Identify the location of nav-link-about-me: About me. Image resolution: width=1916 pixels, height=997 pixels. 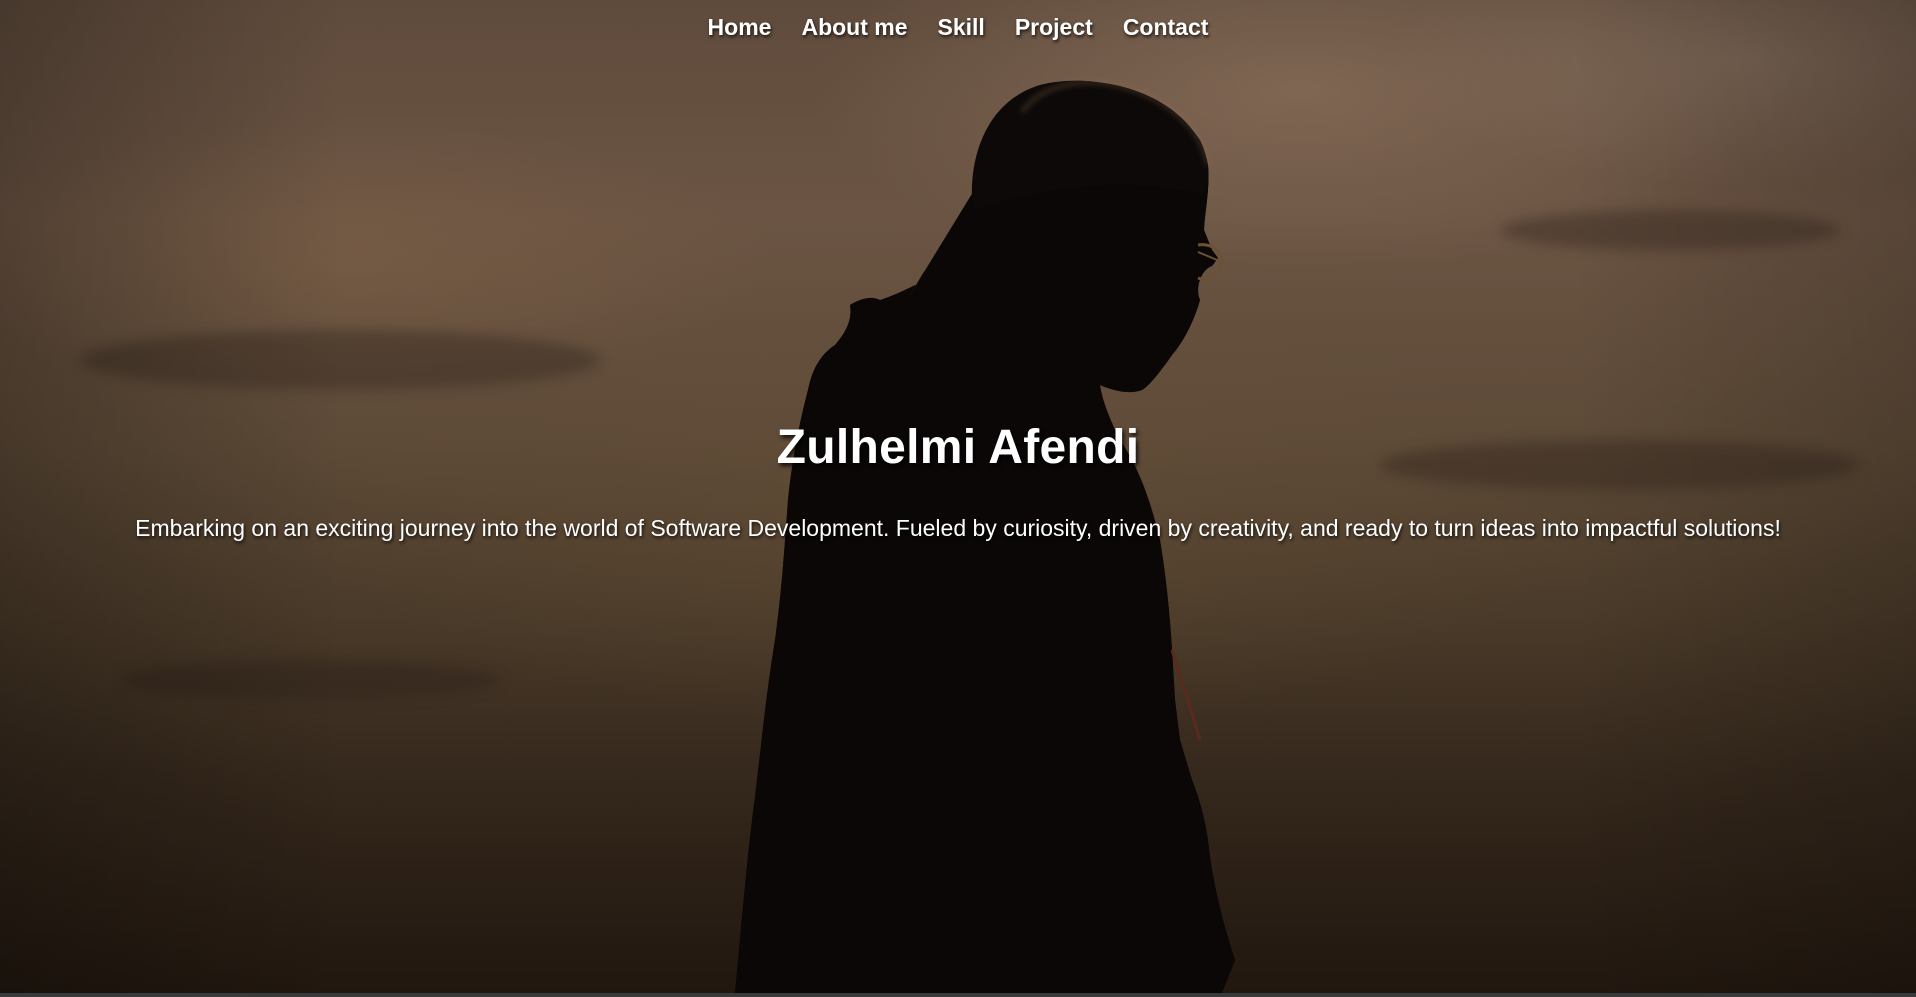
(854, 27).